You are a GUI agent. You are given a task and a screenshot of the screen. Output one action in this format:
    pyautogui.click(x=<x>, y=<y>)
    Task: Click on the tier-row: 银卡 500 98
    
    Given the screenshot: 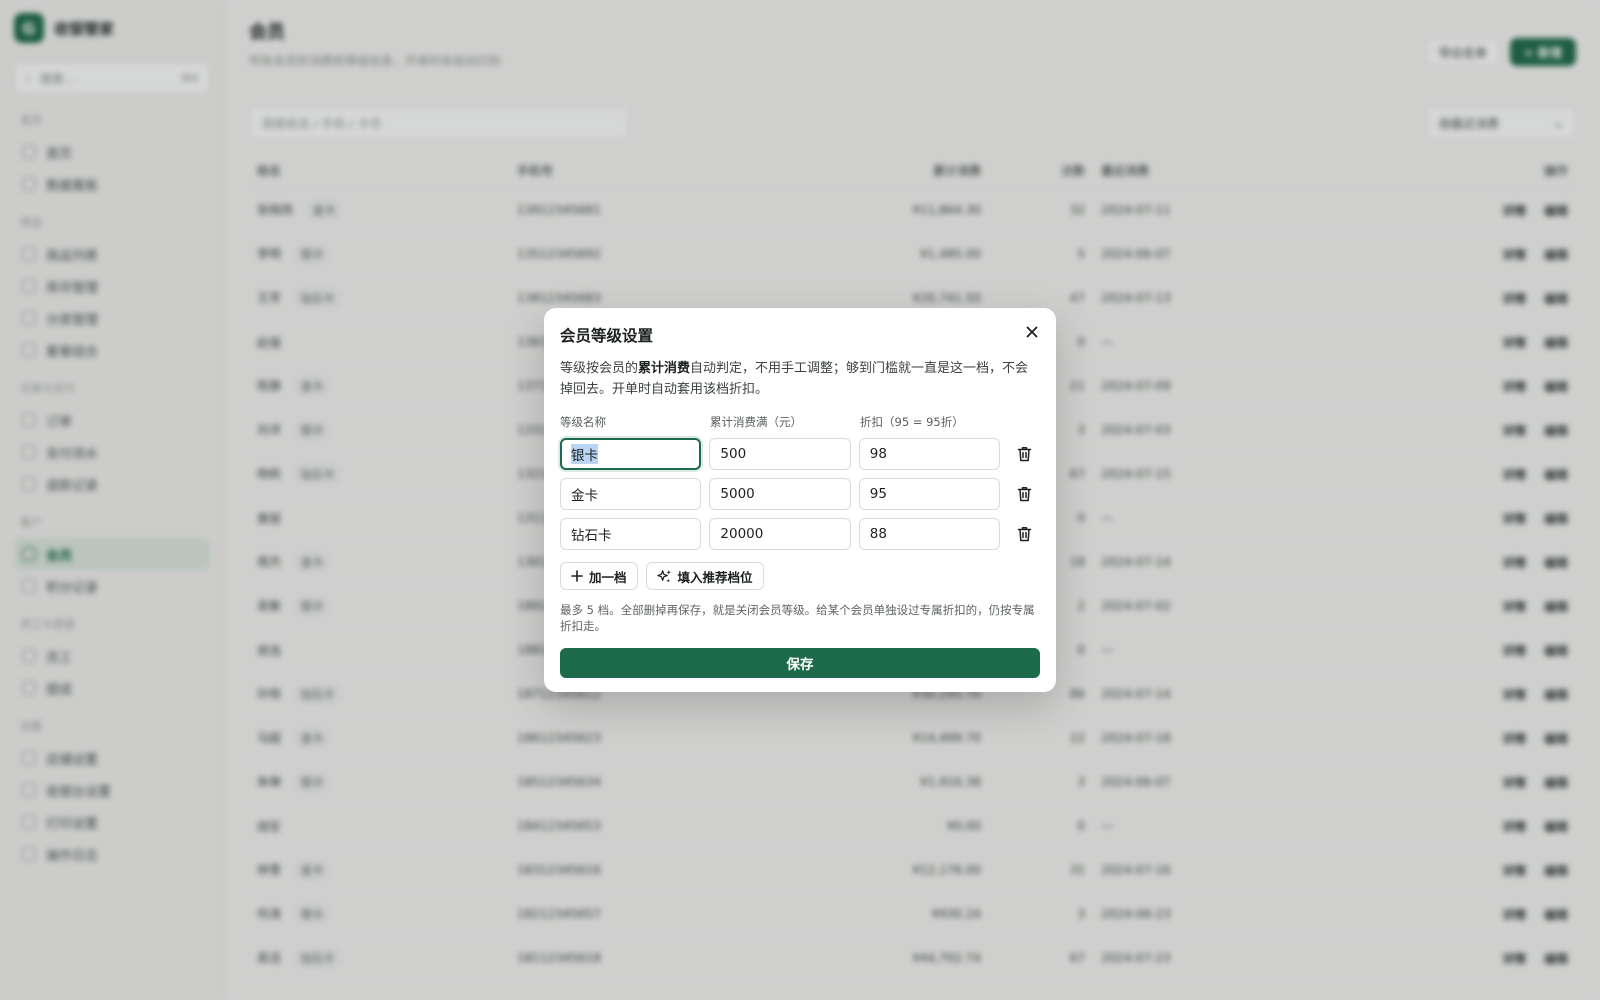 What is the action you would take?
    pyautogui.click(x=800, y=454)
    